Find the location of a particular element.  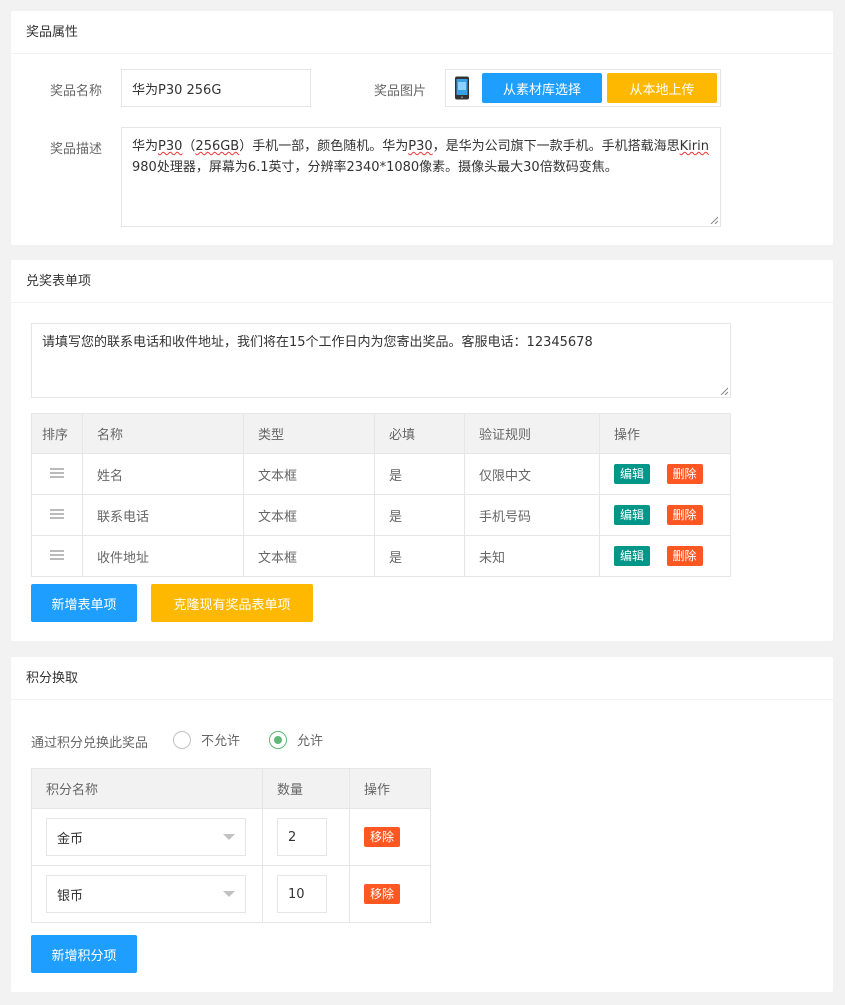

row-rule: 仅限中文 is located at coordinates (532, 474).